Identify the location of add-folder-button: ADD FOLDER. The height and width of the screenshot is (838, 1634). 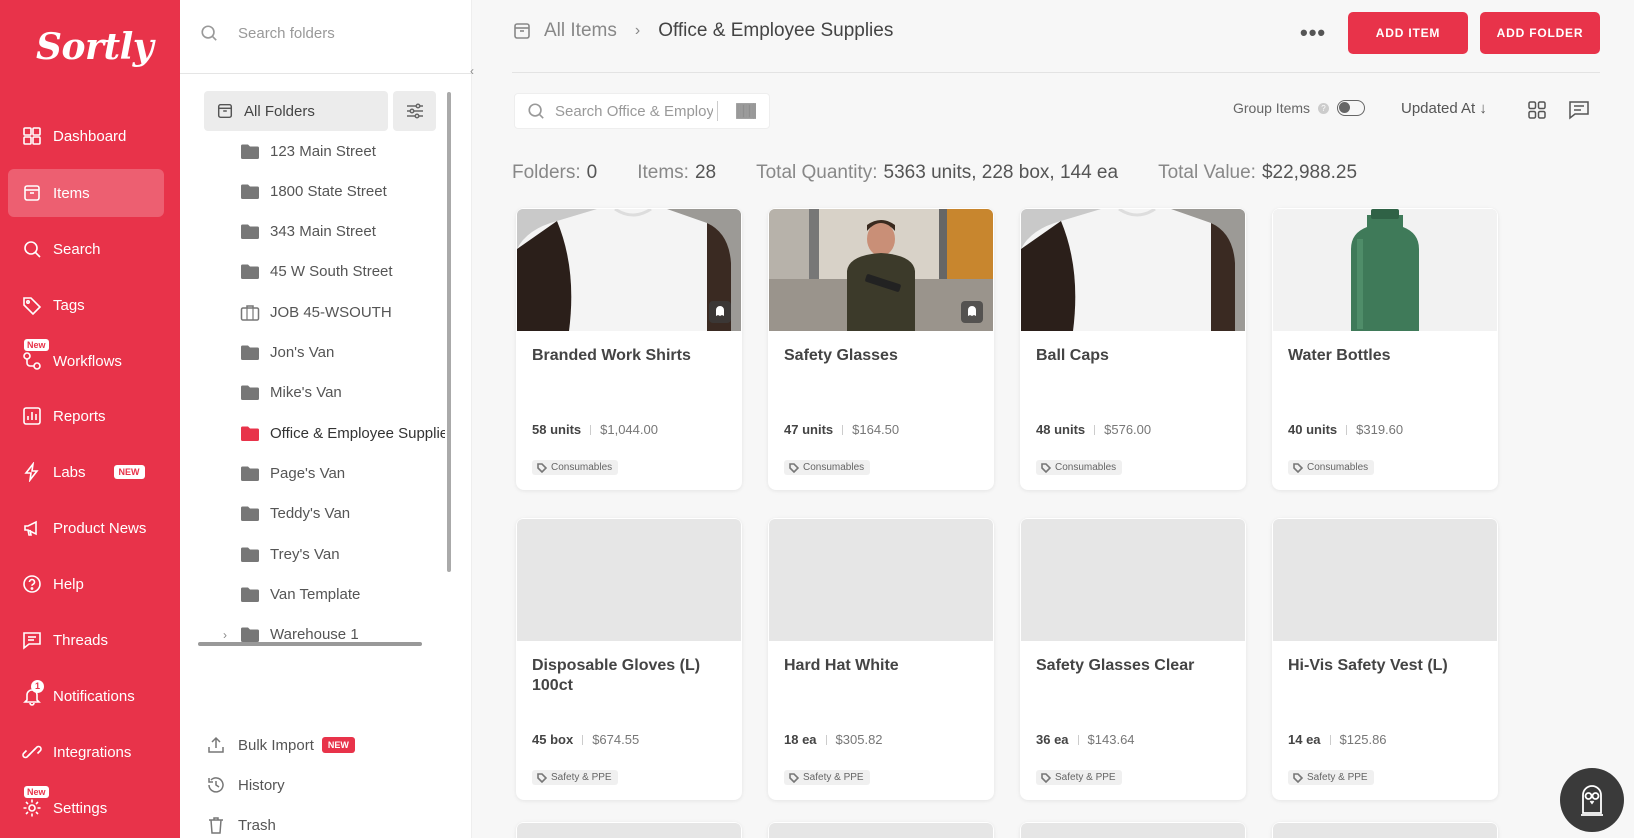
(1540, 33).